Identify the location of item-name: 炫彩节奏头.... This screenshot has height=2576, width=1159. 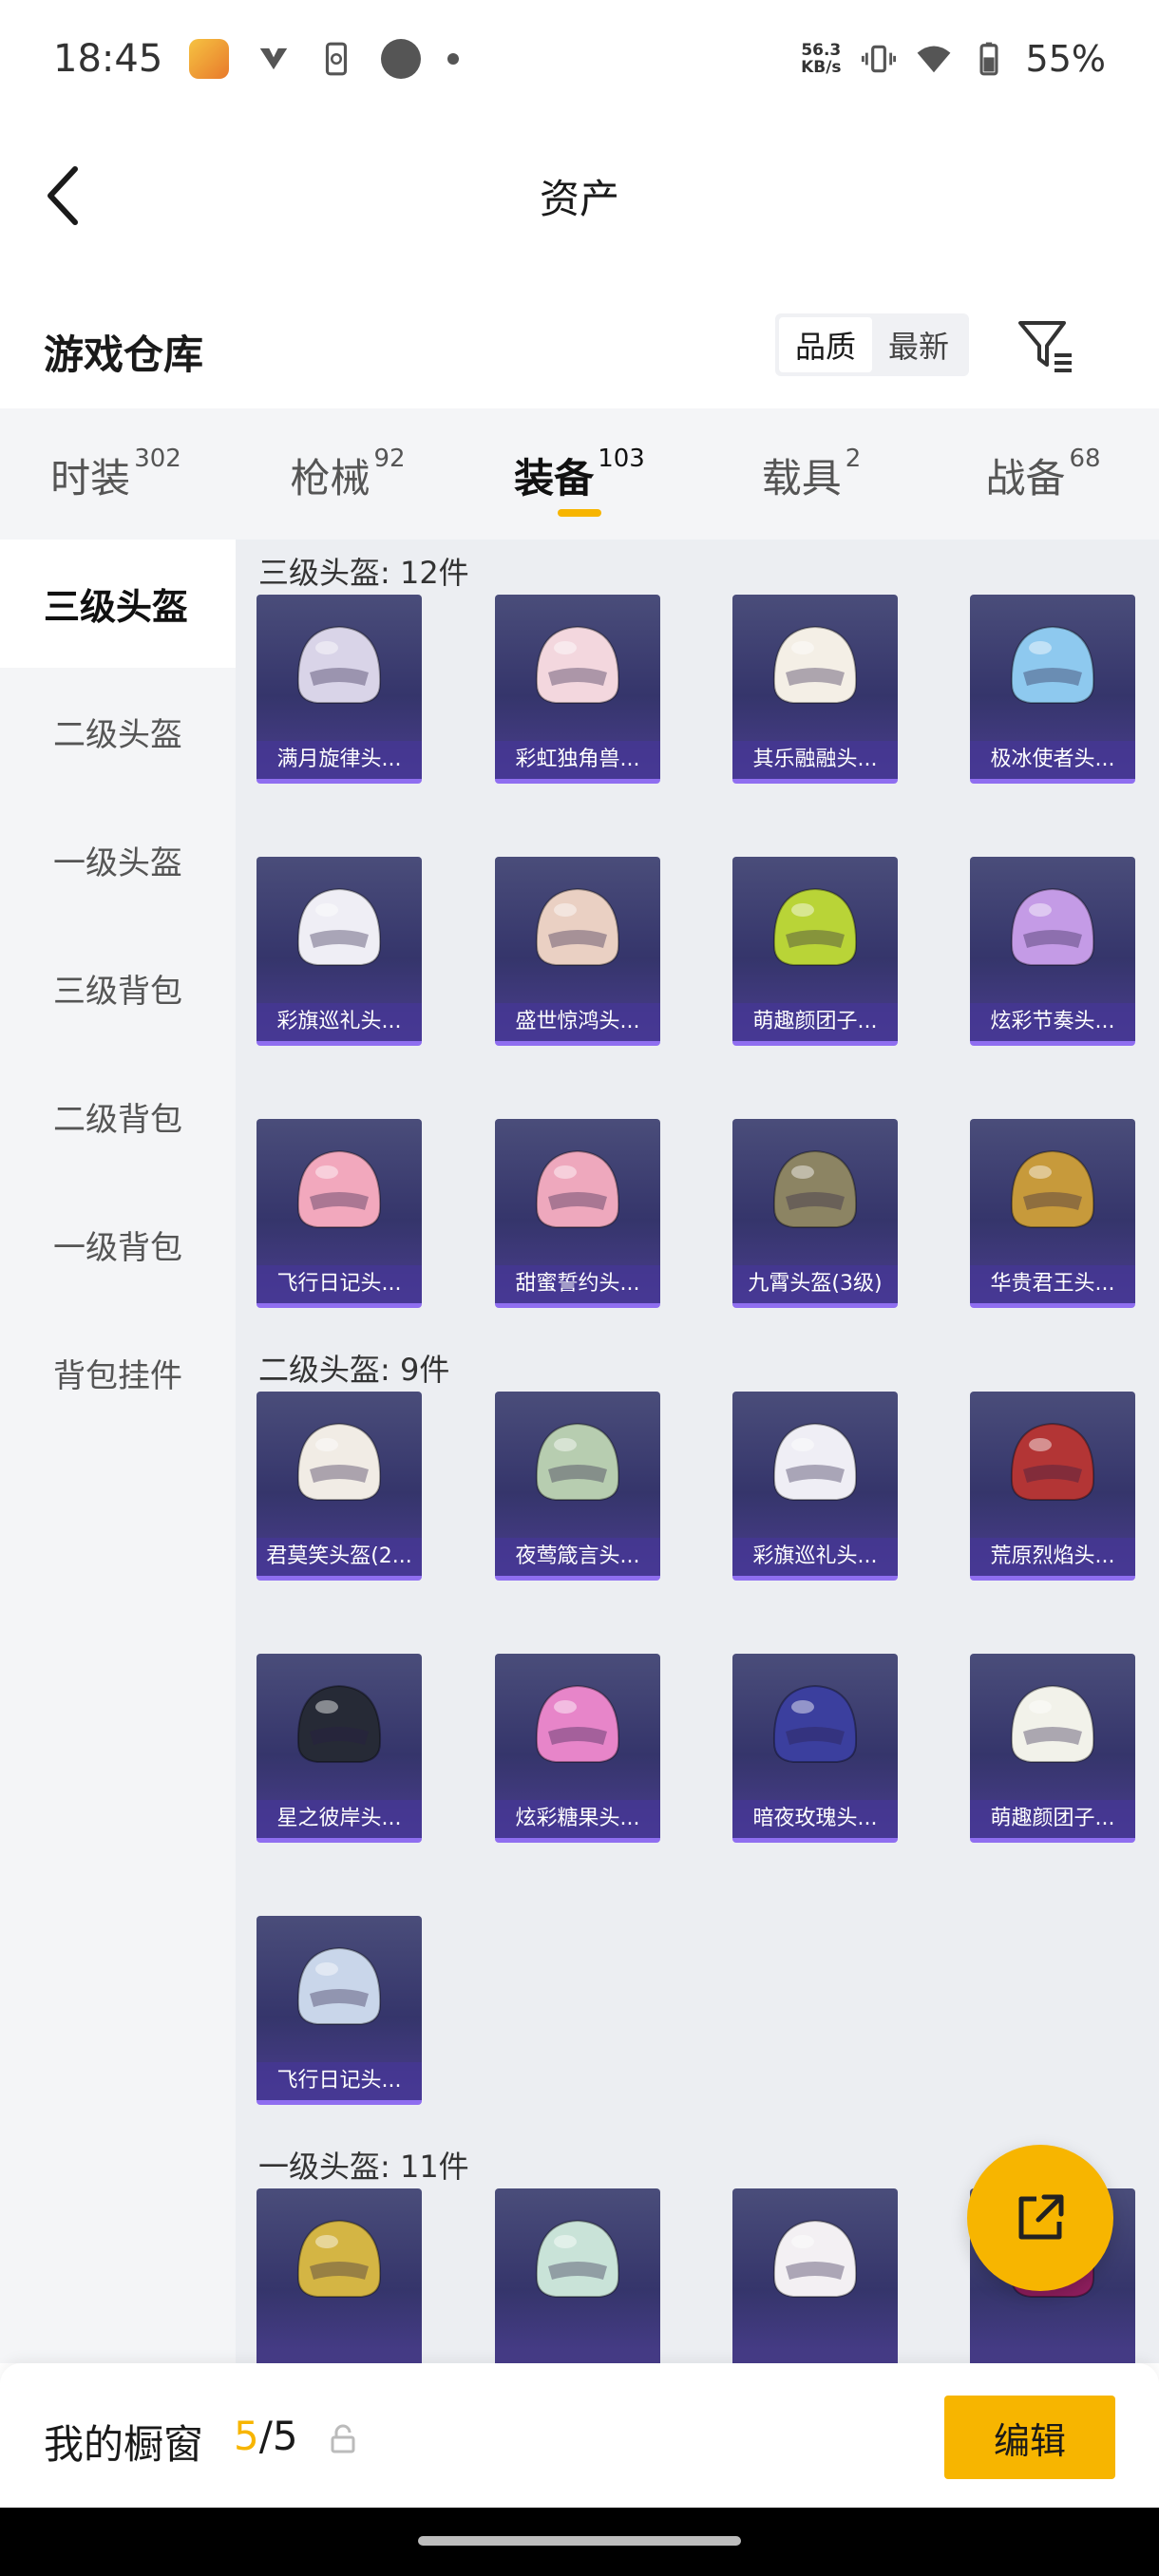
(1052, 1022).